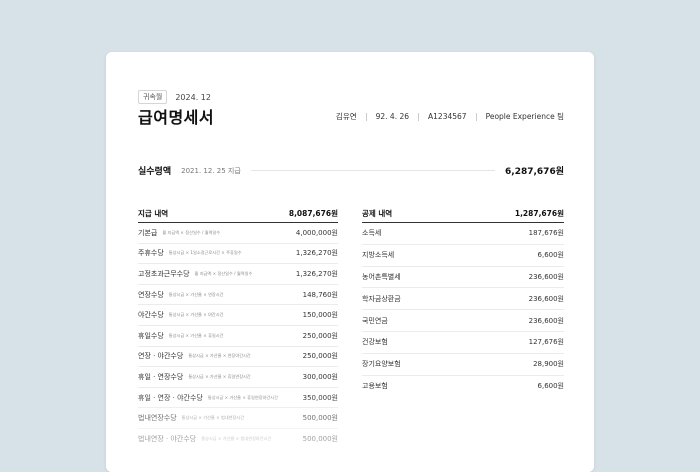 The height and width of the screenshot is (472, 700). Describe the element at coordinates (238, 315) in the screenshot. I see `payment-row: 야간수당 통상시급 × 가산율 × 야간시간 150,000원` at that location.